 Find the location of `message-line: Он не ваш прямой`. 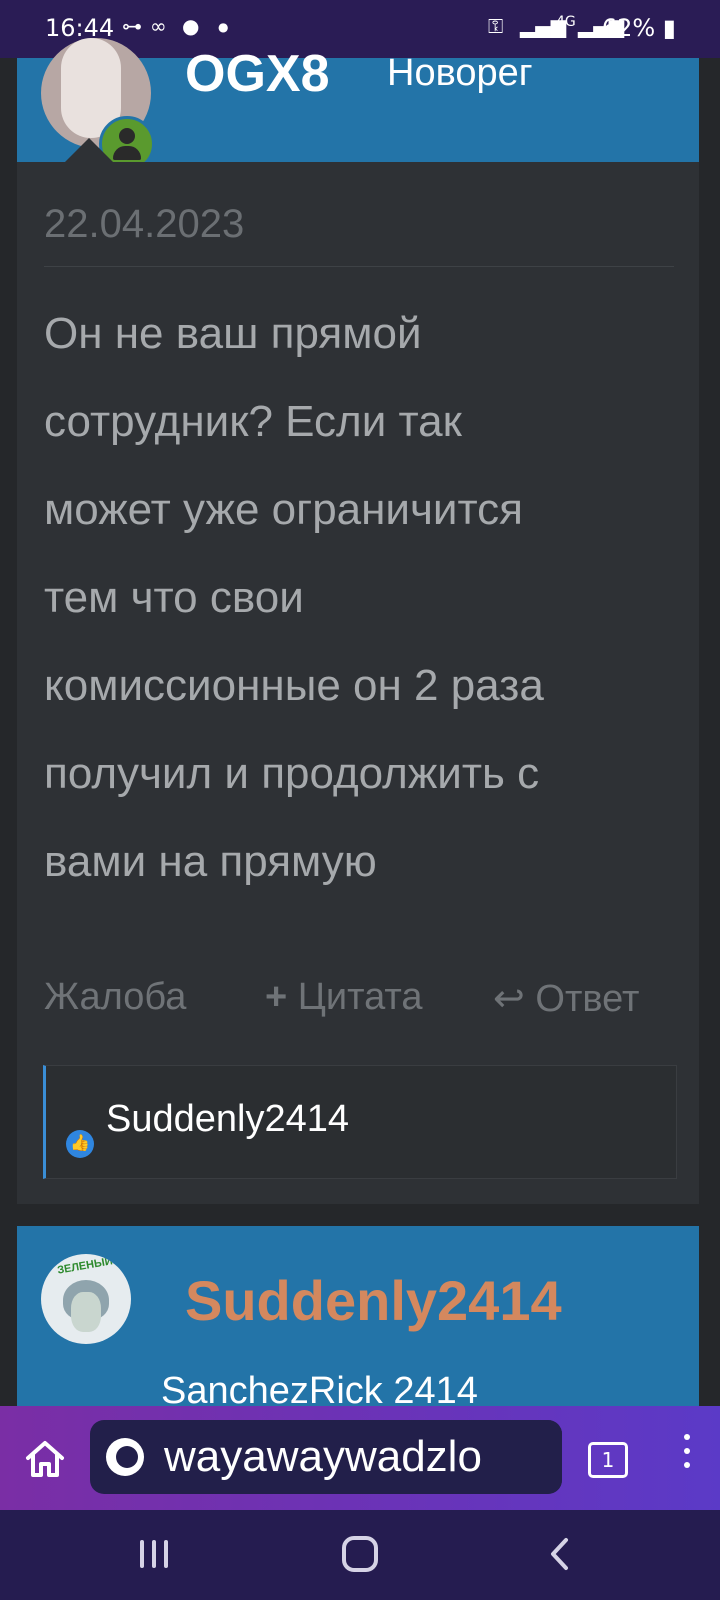

message-line: Он не ваш прямой is located at coordinates (233, 333).